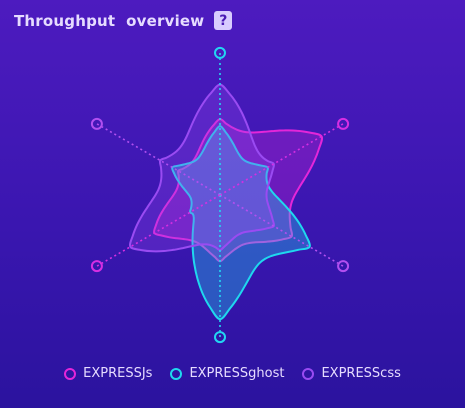 This screenshot has height=408, width=465. What do you see at coordinates (237, 373) in the screenshot?
I see `legend-label: EXPRESSghost` at bounding box center [237, 373].